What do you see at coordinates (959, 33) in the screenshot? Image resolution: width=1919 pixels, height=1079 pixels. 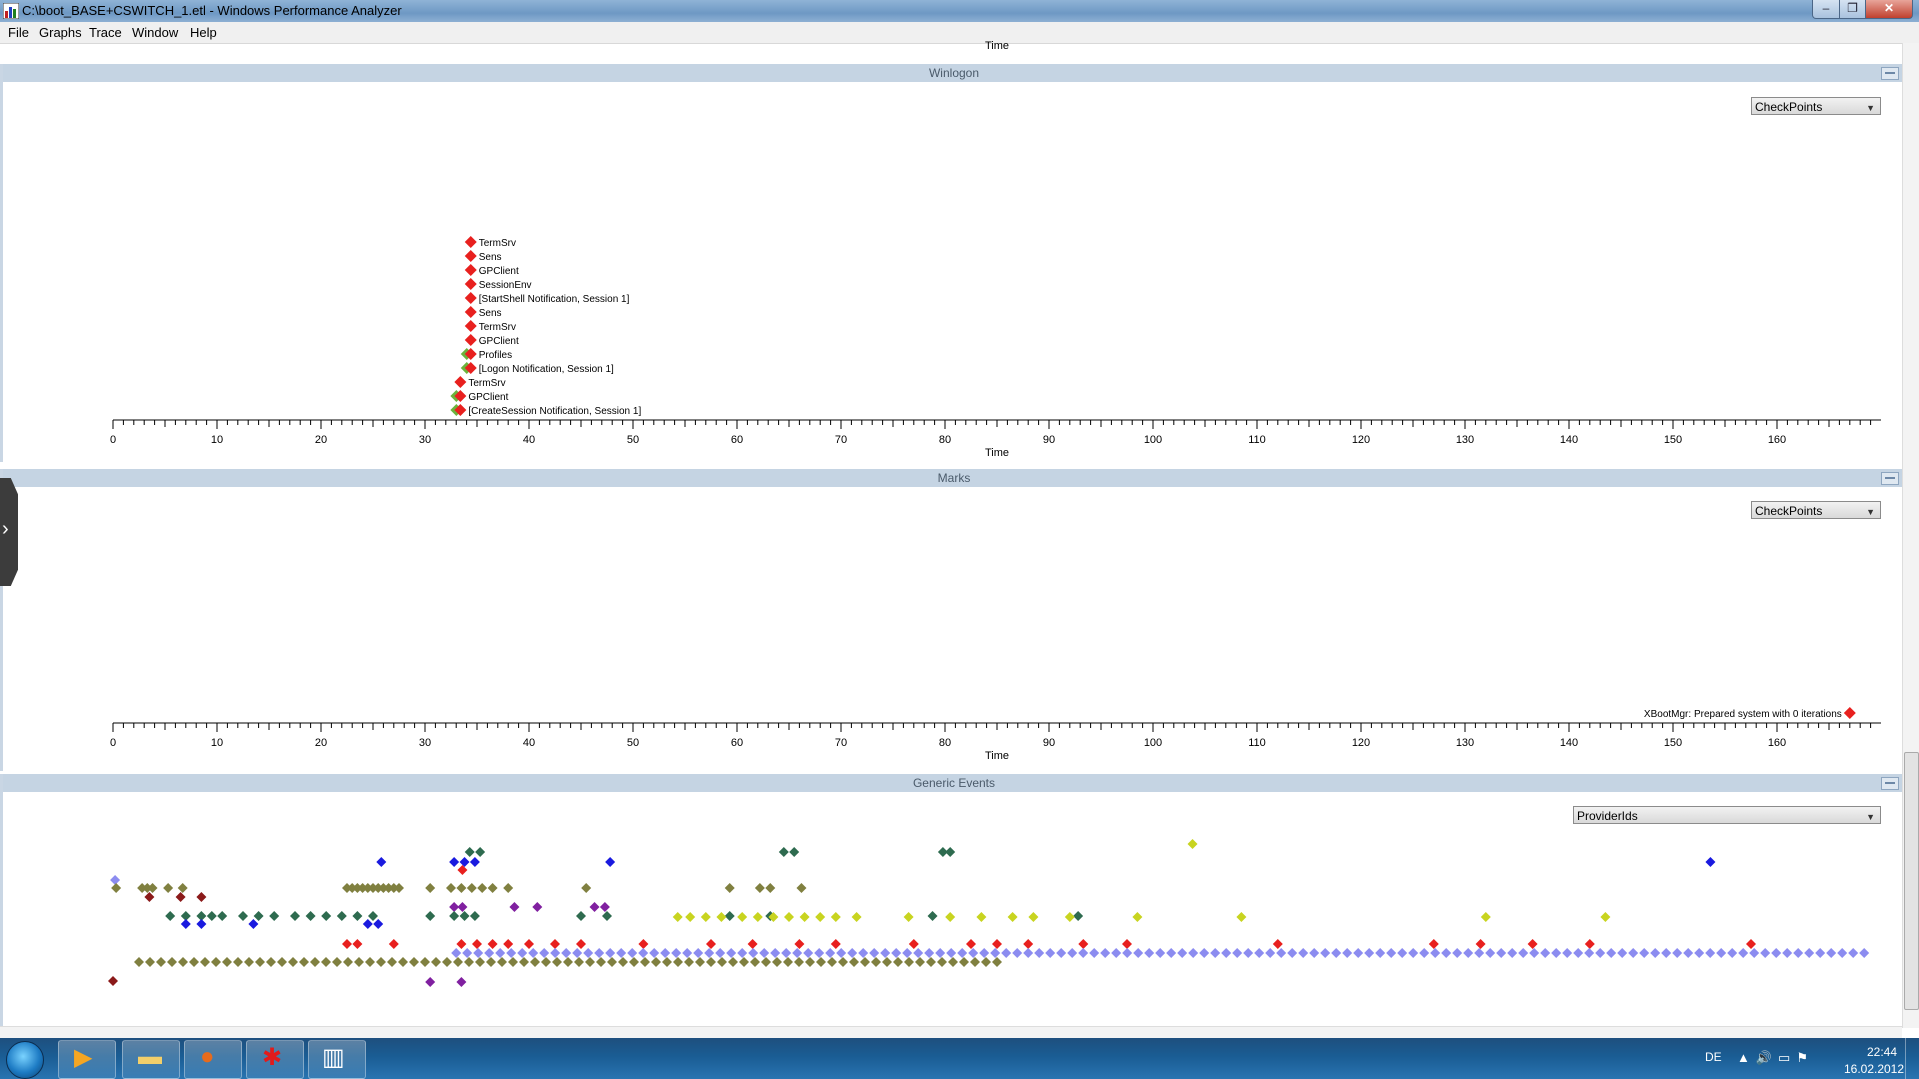 I see `menu-bar: File Graphs Trace Window Help` at bounding box center [959, 33].